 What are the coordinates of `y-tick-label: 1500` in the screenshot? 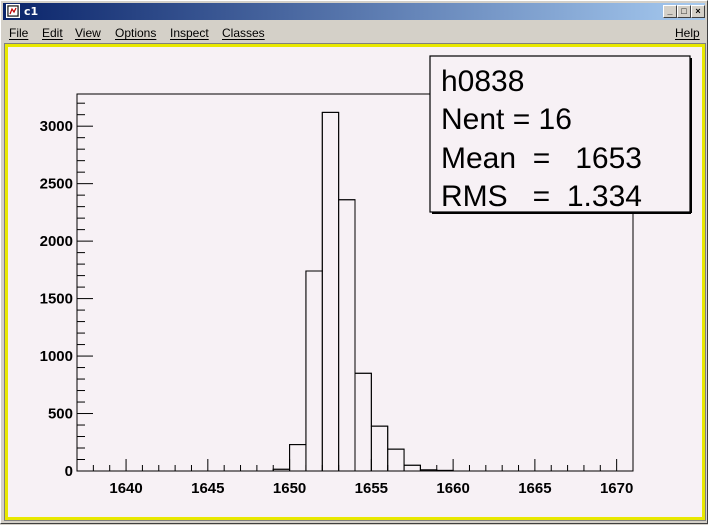 It's located at (56, 299).